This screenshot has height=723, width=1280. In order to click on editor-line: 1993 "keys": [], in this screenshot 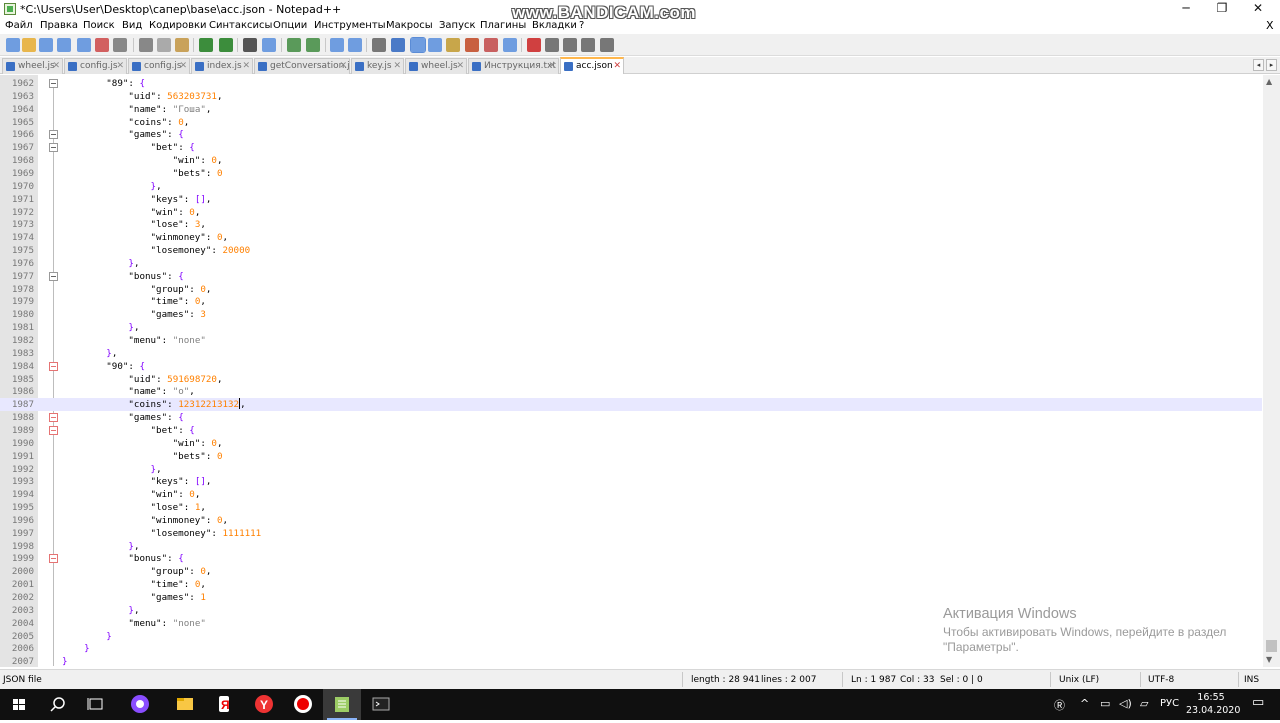, I will do `click(631, 481)`.